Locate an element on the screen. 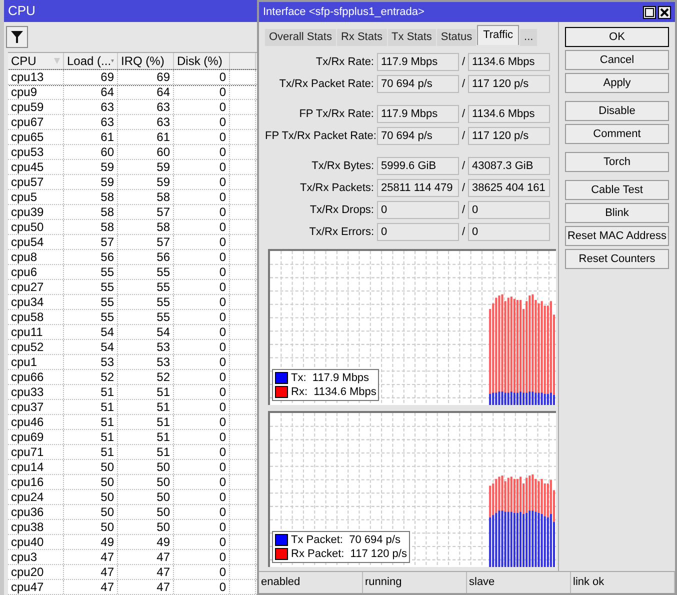  dialog-button: Comment is located at coordinates (617, 134).